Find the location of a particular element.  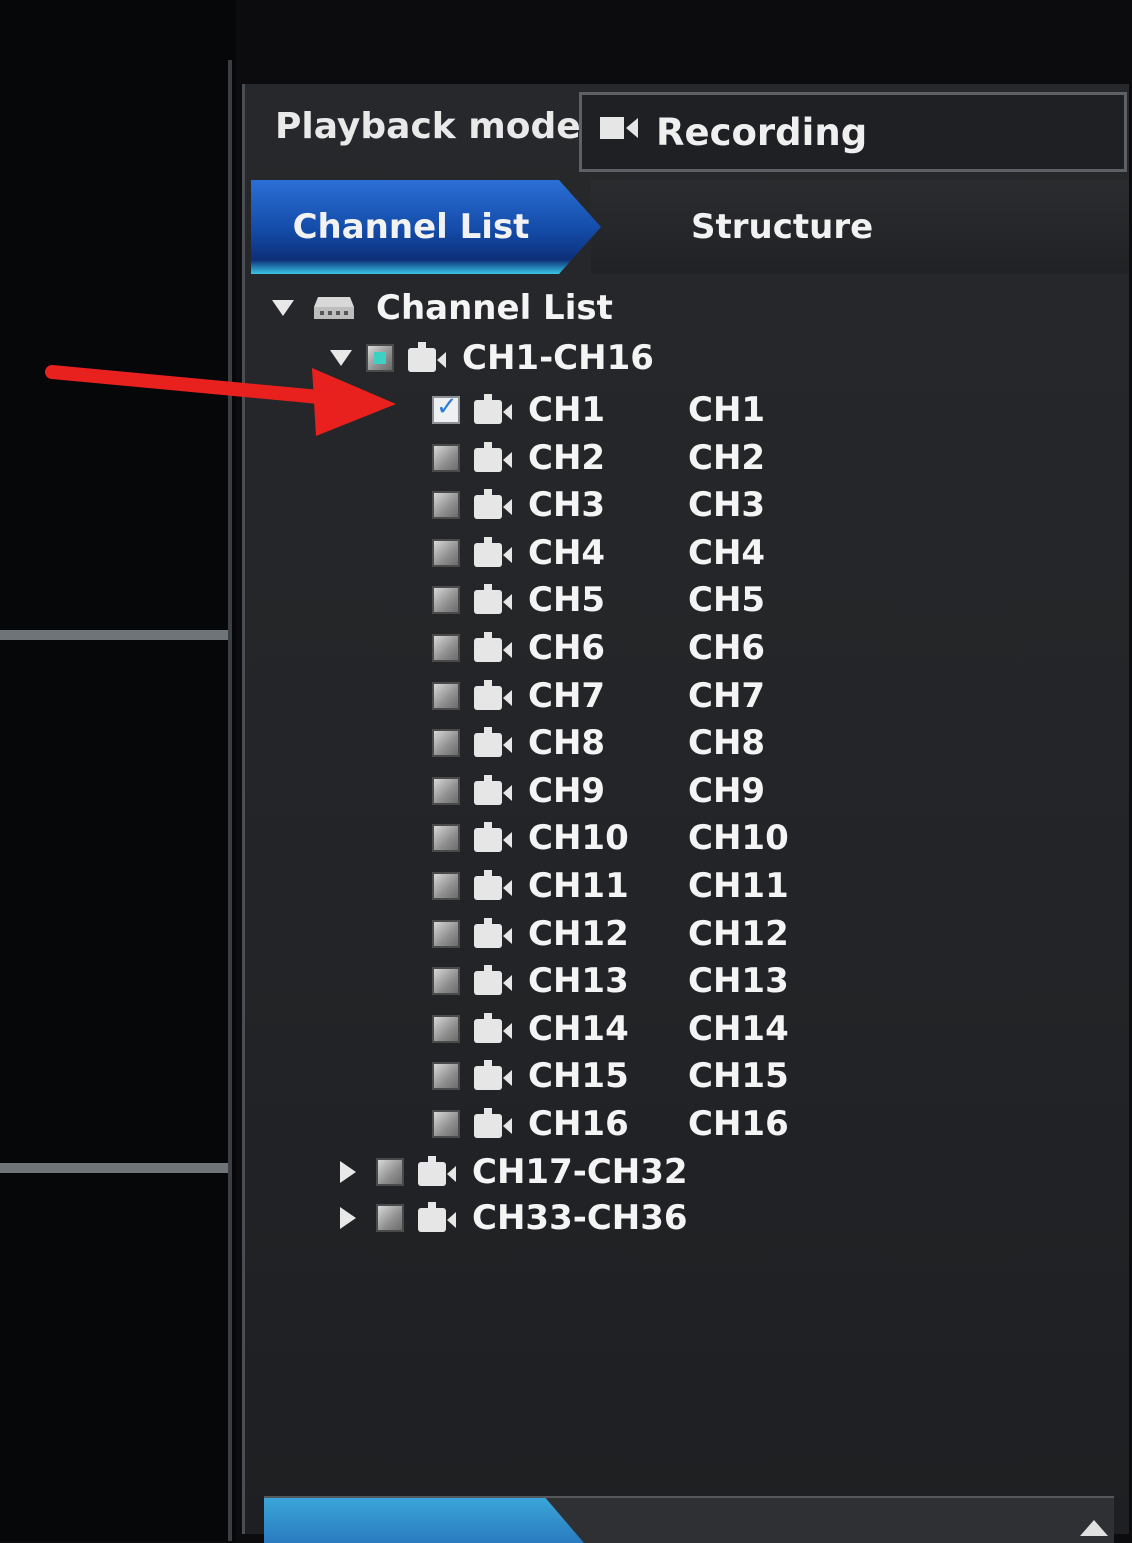

channel-row: CH3 CH3 is located at coordinates (598, 505).